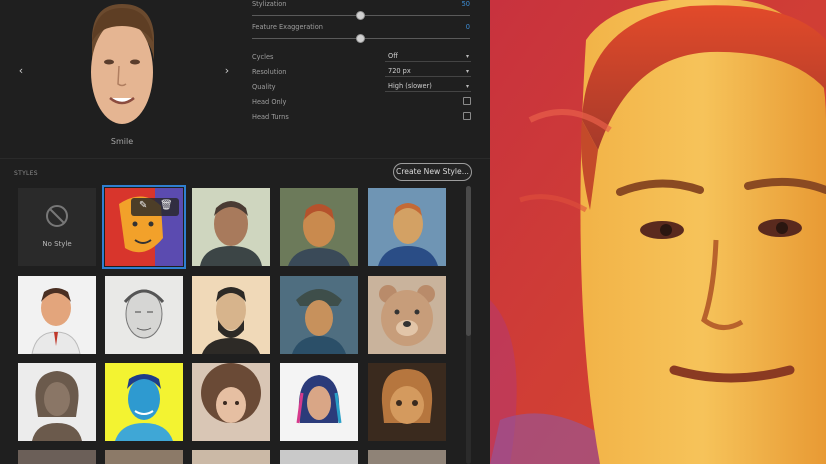 The image size is (826, 464). I want to click on style-tile-van-gogh-hat, so click(319, 315).